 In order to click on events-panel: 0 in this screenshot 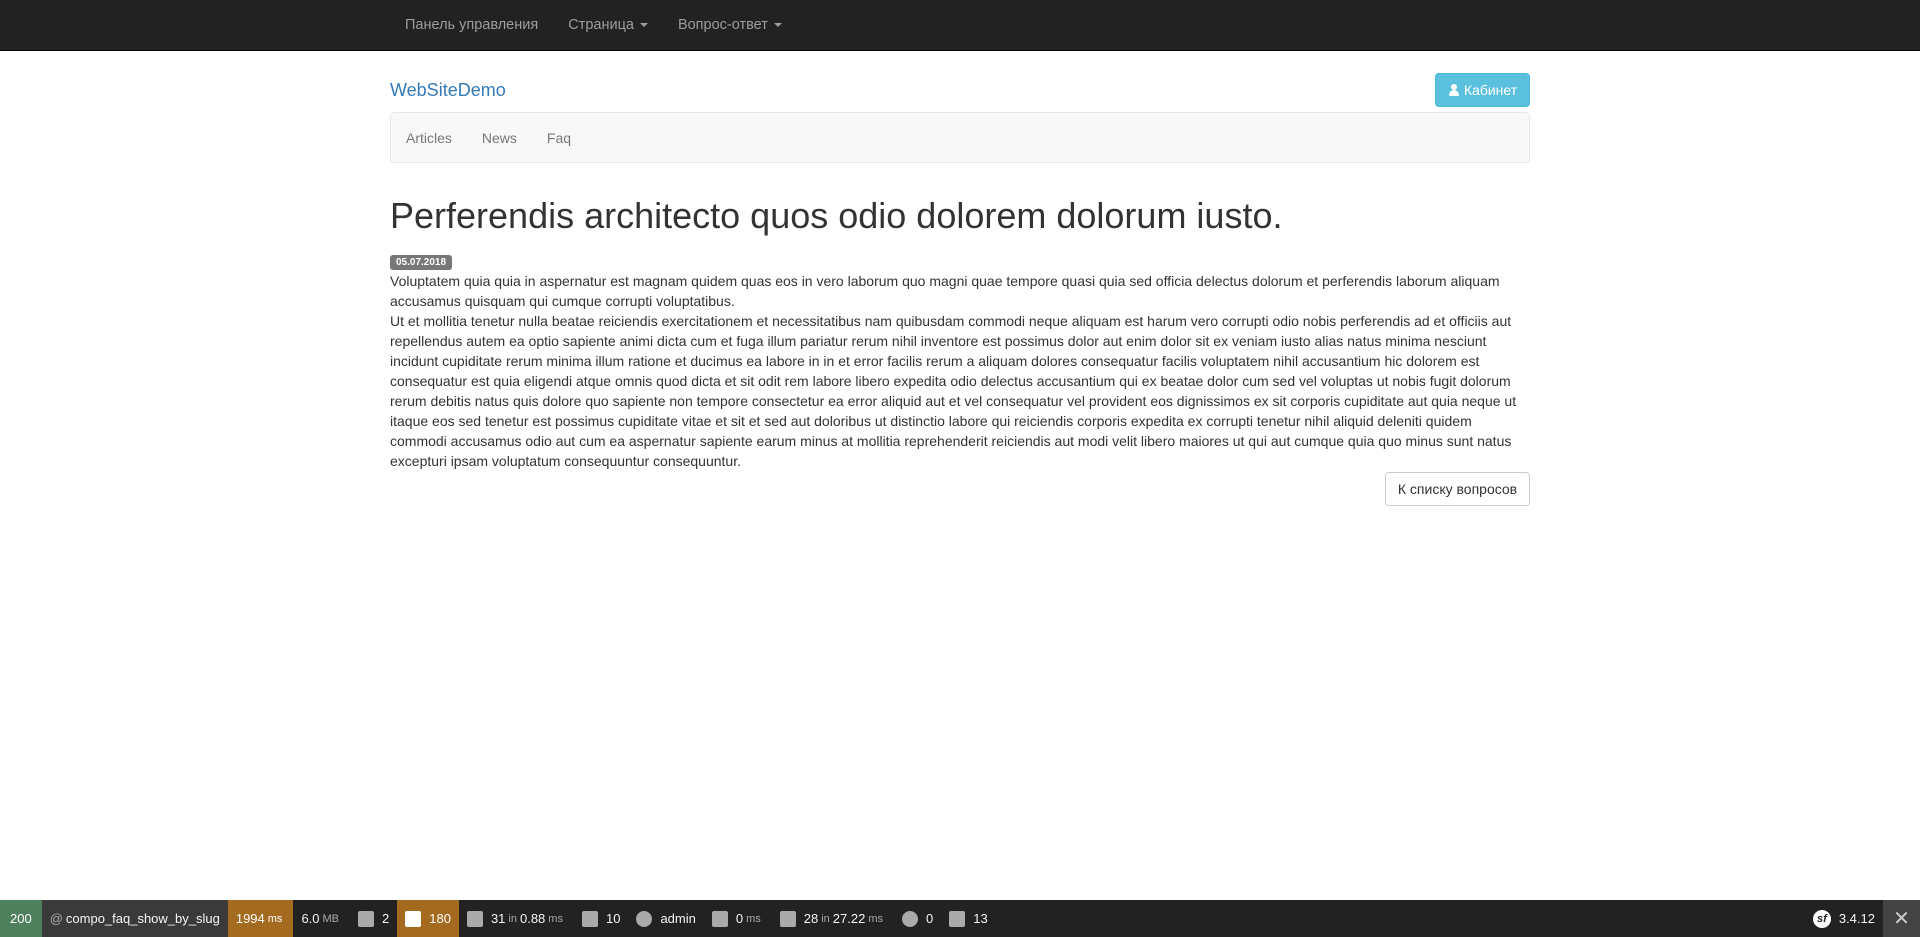, I will do `click(917, 918)`.